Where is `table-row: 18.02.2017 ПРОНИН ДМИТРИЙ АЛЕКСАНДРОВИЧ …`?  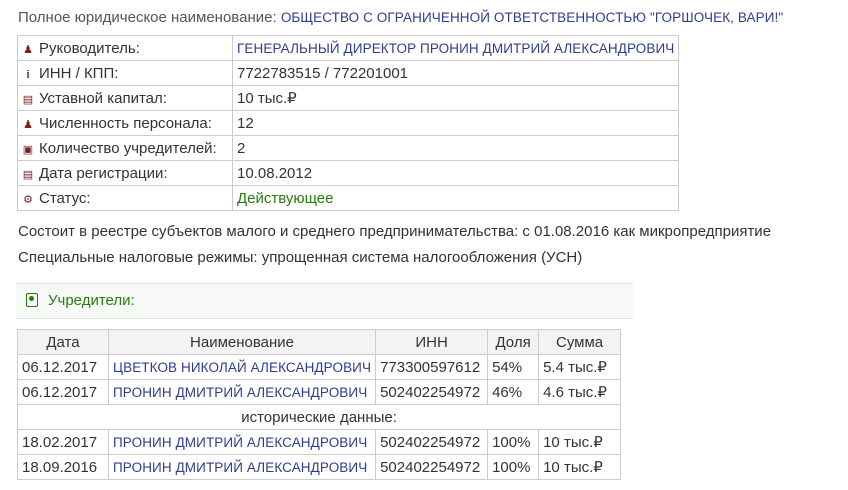
table-row: 18.02.2017 ПРОНИН ДМИТРИЙ АЛЕКСАНДРОВИЧ … is located at coordinates (319, 442).